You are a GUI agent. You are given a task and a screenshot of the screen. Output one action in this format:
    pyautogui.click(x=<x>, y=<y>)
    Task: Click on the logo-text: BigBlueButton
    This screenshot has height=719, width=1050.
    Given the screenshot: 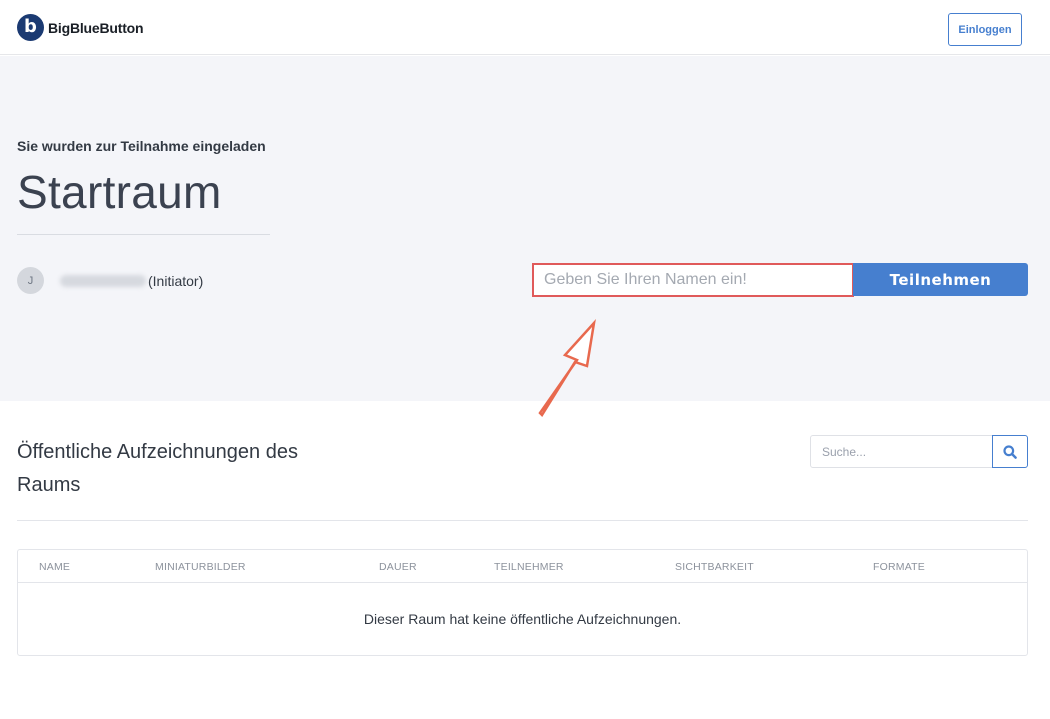 What is the action you would take?
    pyautogui.click(x=96, y=27)
    